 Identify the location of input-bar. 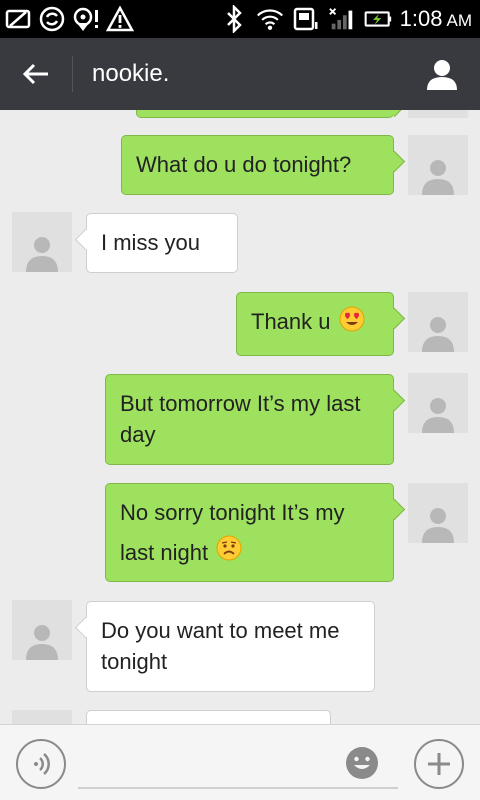
(240, 762).